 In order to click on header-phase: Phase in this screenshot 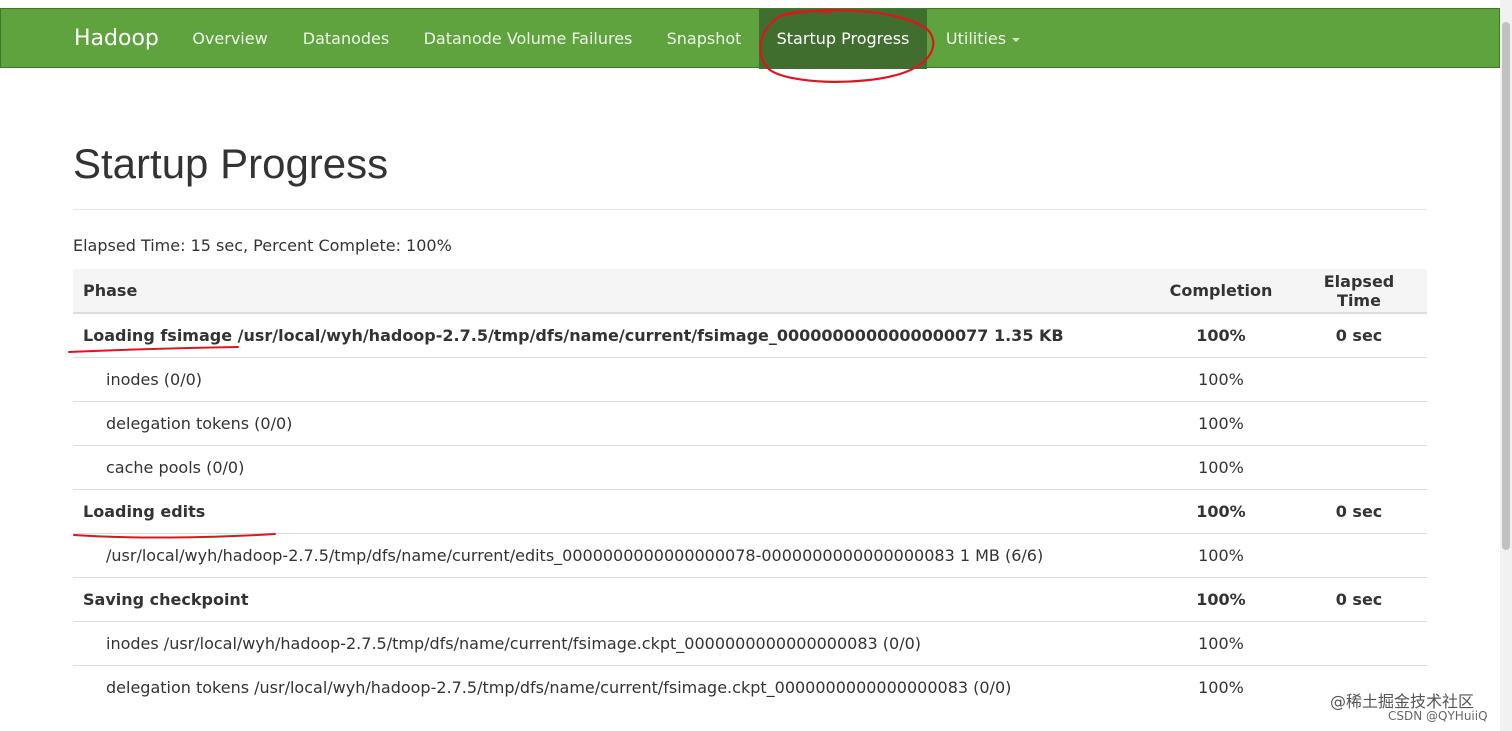, I will do `click(612, 291)`.